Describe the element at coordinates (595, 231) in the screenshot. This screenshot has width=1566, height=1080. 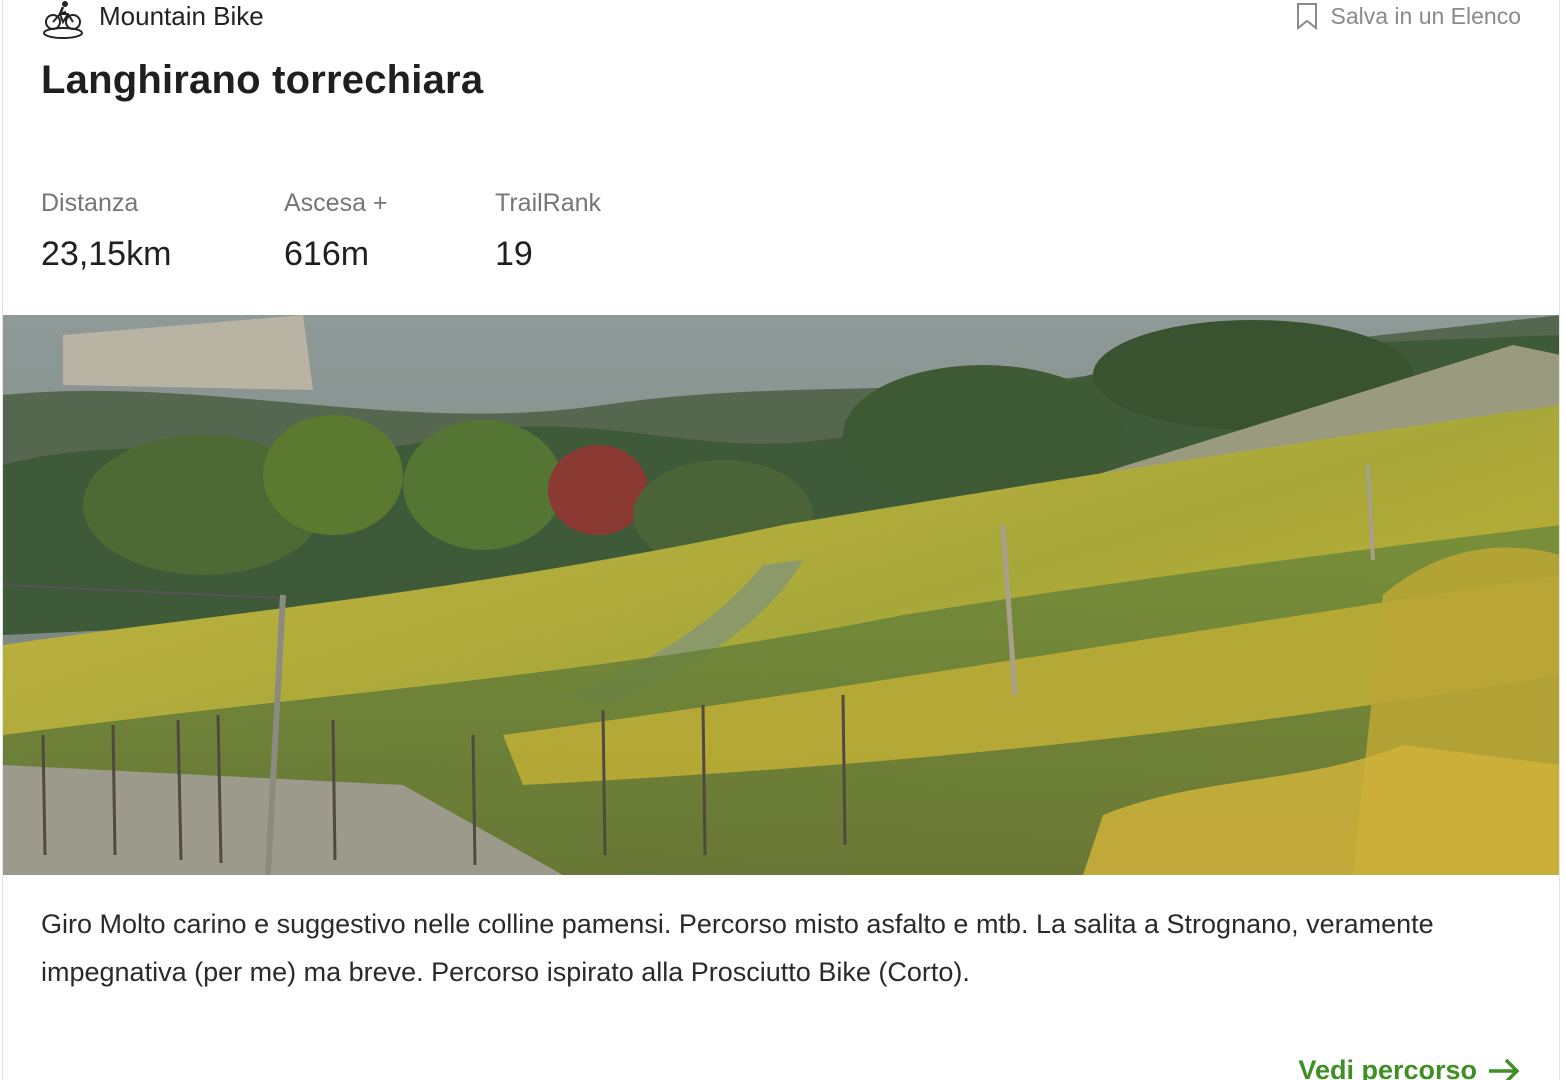
I see `stat-trailrank: TrailRank 19` at that location.